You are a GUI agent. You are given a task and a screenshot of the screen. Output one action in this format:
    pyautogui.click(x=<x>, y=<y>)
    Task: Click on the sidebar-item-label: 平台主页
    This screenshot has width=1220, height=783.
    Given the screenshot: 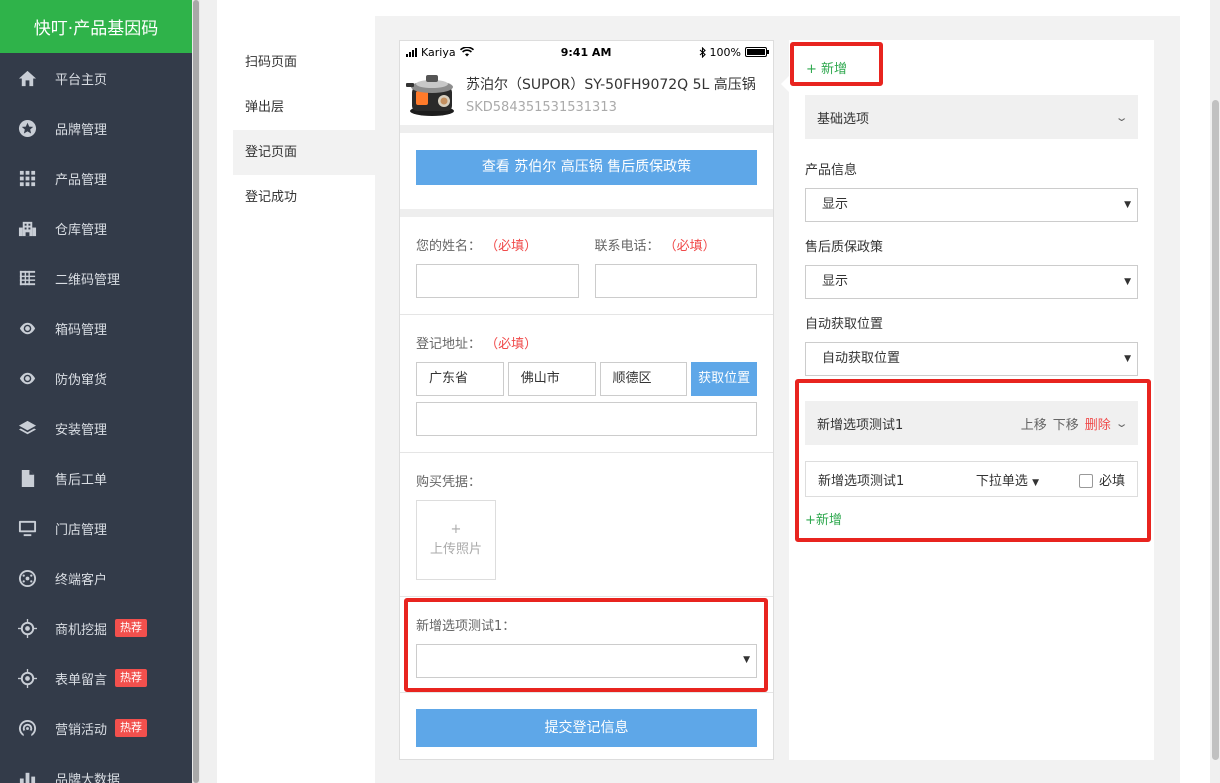 What is the action you would take?
    pyautogui.click(x=81, y=80)
    